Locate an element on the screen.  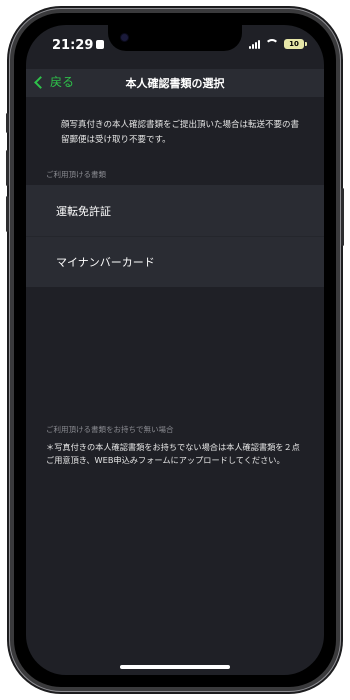
wifi-icon is located at coordinates (272, 44).